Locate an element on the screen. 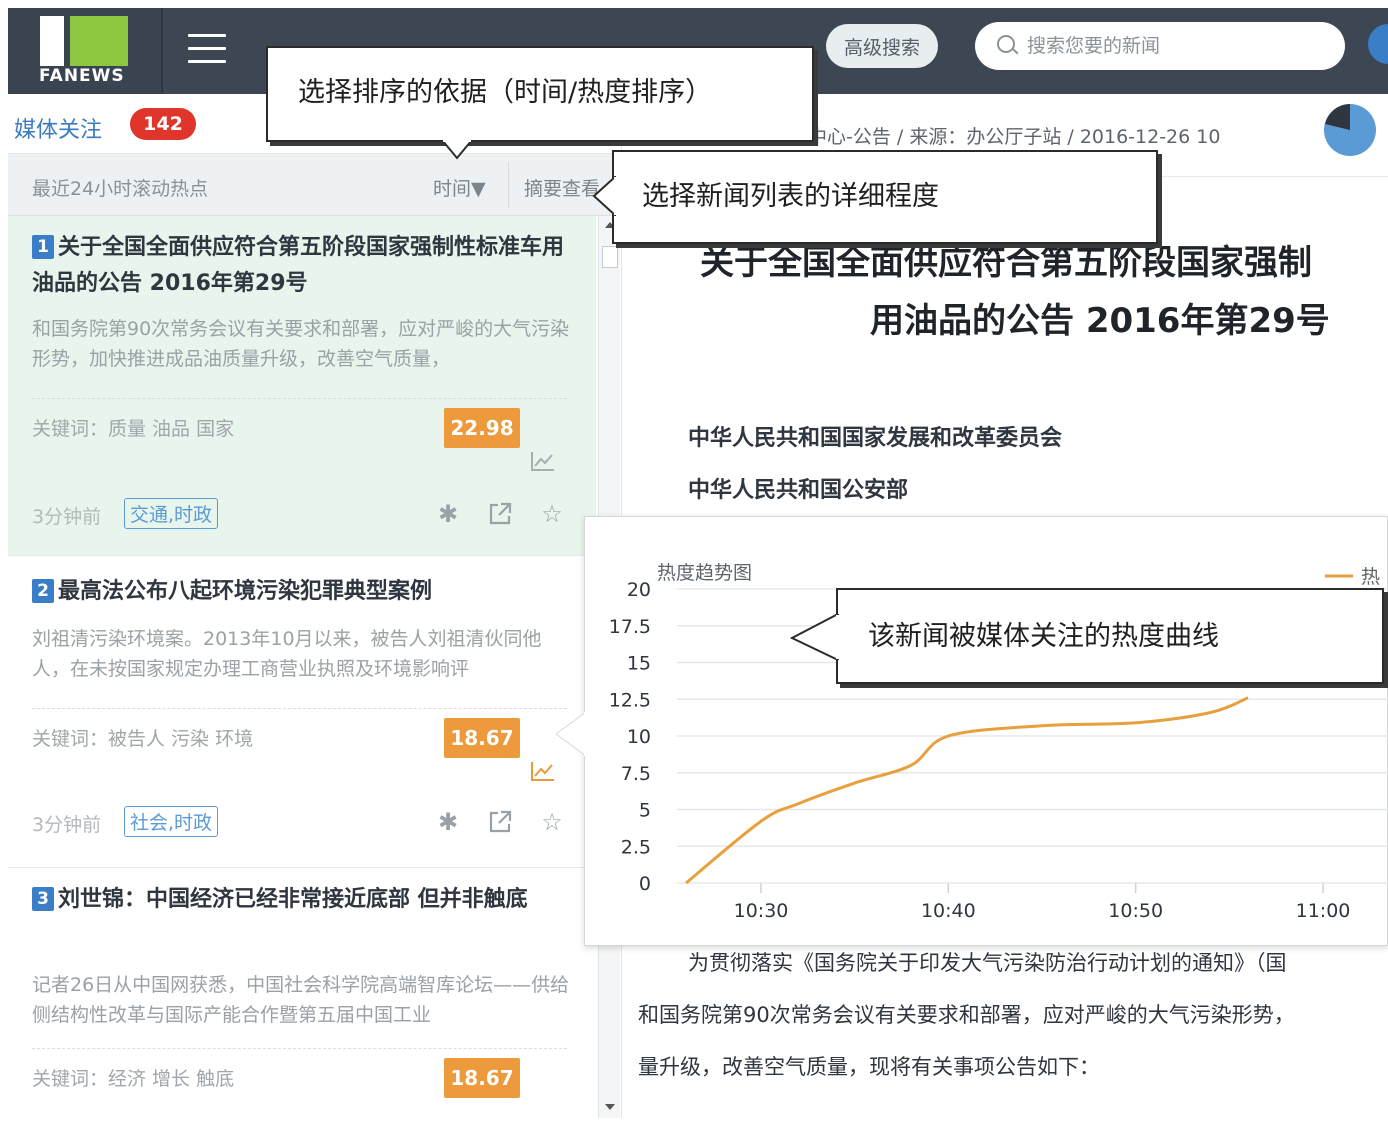 This screenshot has height=1128, width=1388. chart-title: 热度趋势图 is located at coordinates (704, 573).